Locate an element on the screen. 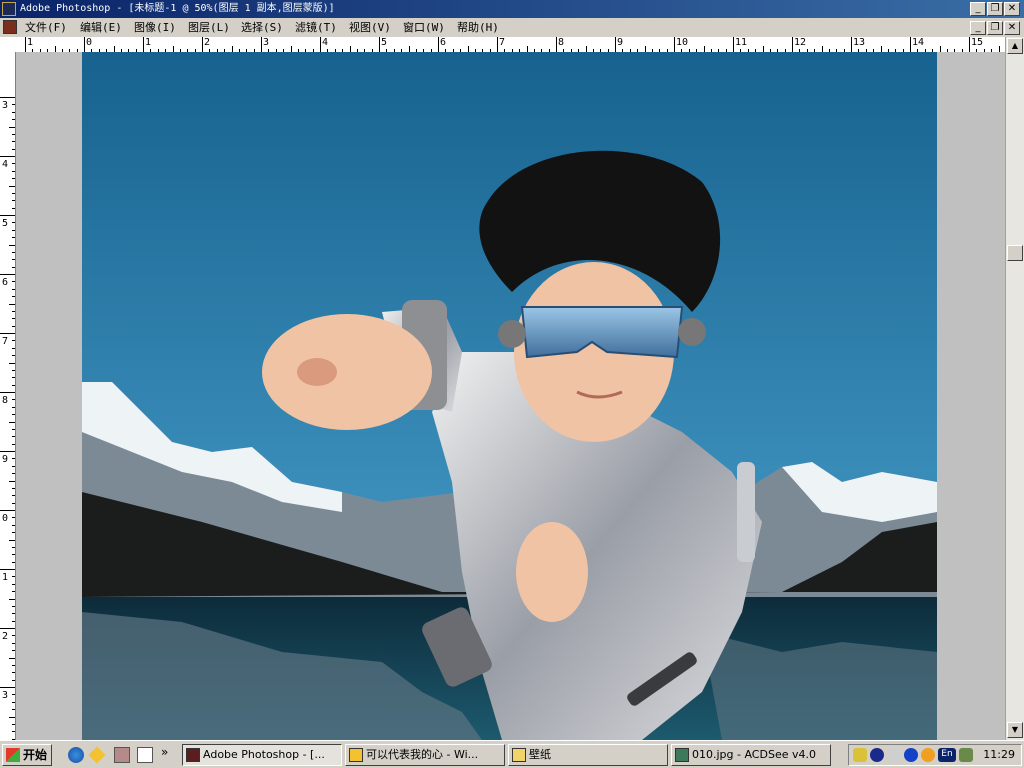  headphone-right is located at coordinates (692, 332).